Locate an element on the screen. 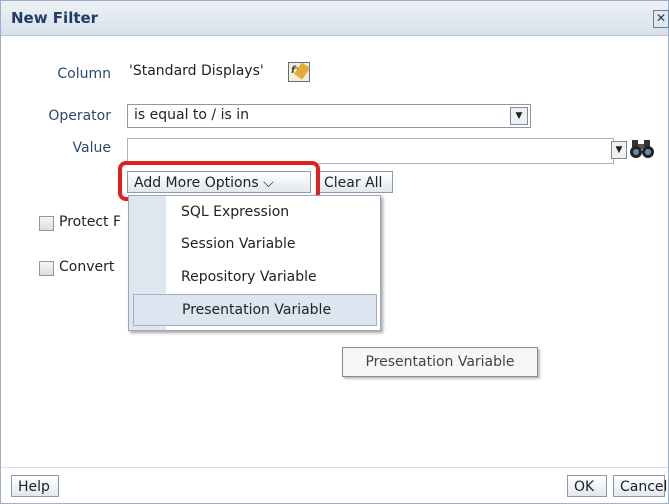 Image resolution: width=669 pixels, height=504 pixels. protect-filter-checkbox is located at coordinates (46, 223).